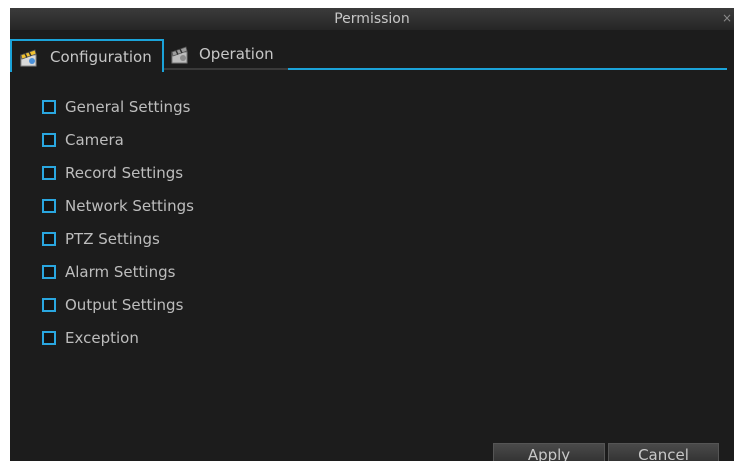 Image resolution: width=734 pixels, height=461 pixels. What do you see at coordinates (727, 18) in the screenshot?
I see `close-icon: ×` at bounding box center [727, 18].